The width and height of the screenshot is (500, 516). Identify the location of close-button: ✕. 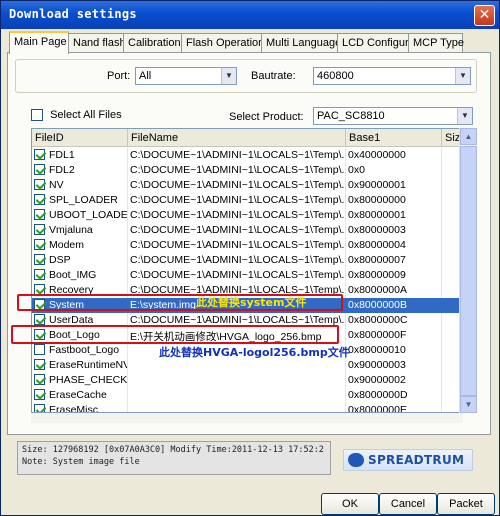
(484, 15).